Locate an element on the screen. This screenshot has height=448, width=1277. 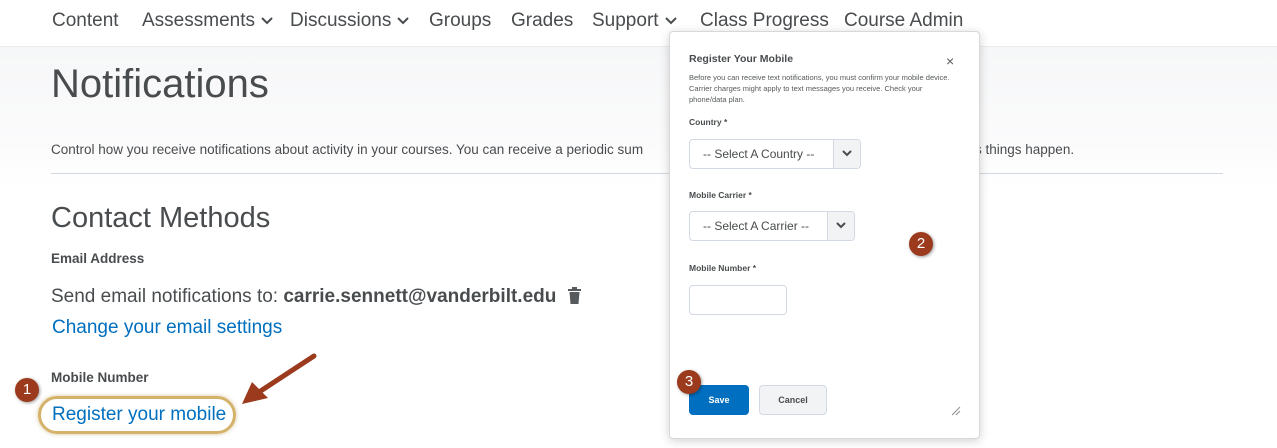
nav-class-progress-label: Class Progress is located at coordinates (764, 20).